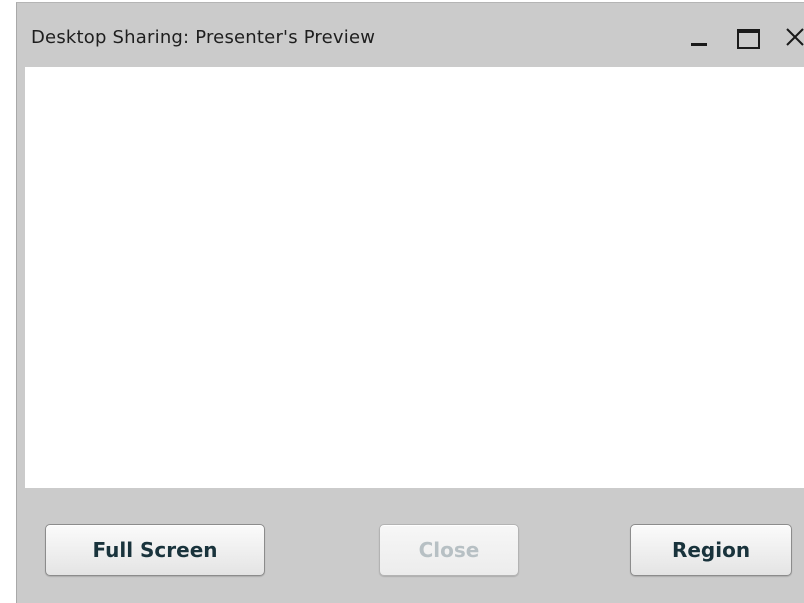  I want to click on close-icon, so click(792, 37).